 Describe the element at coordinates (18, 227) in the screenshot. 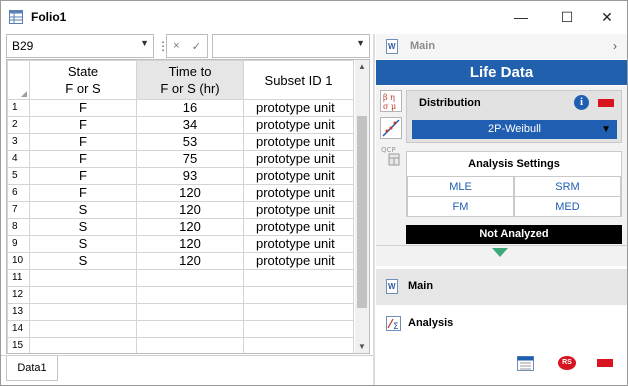

I see `row-number: 8` at that location.